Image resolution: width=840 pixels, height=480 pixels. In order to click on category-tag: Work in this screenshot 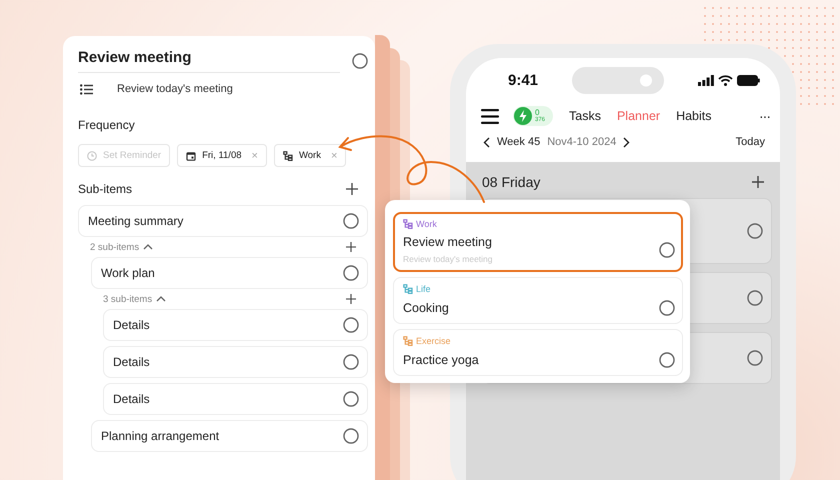, I will do `click(426, 224)`.